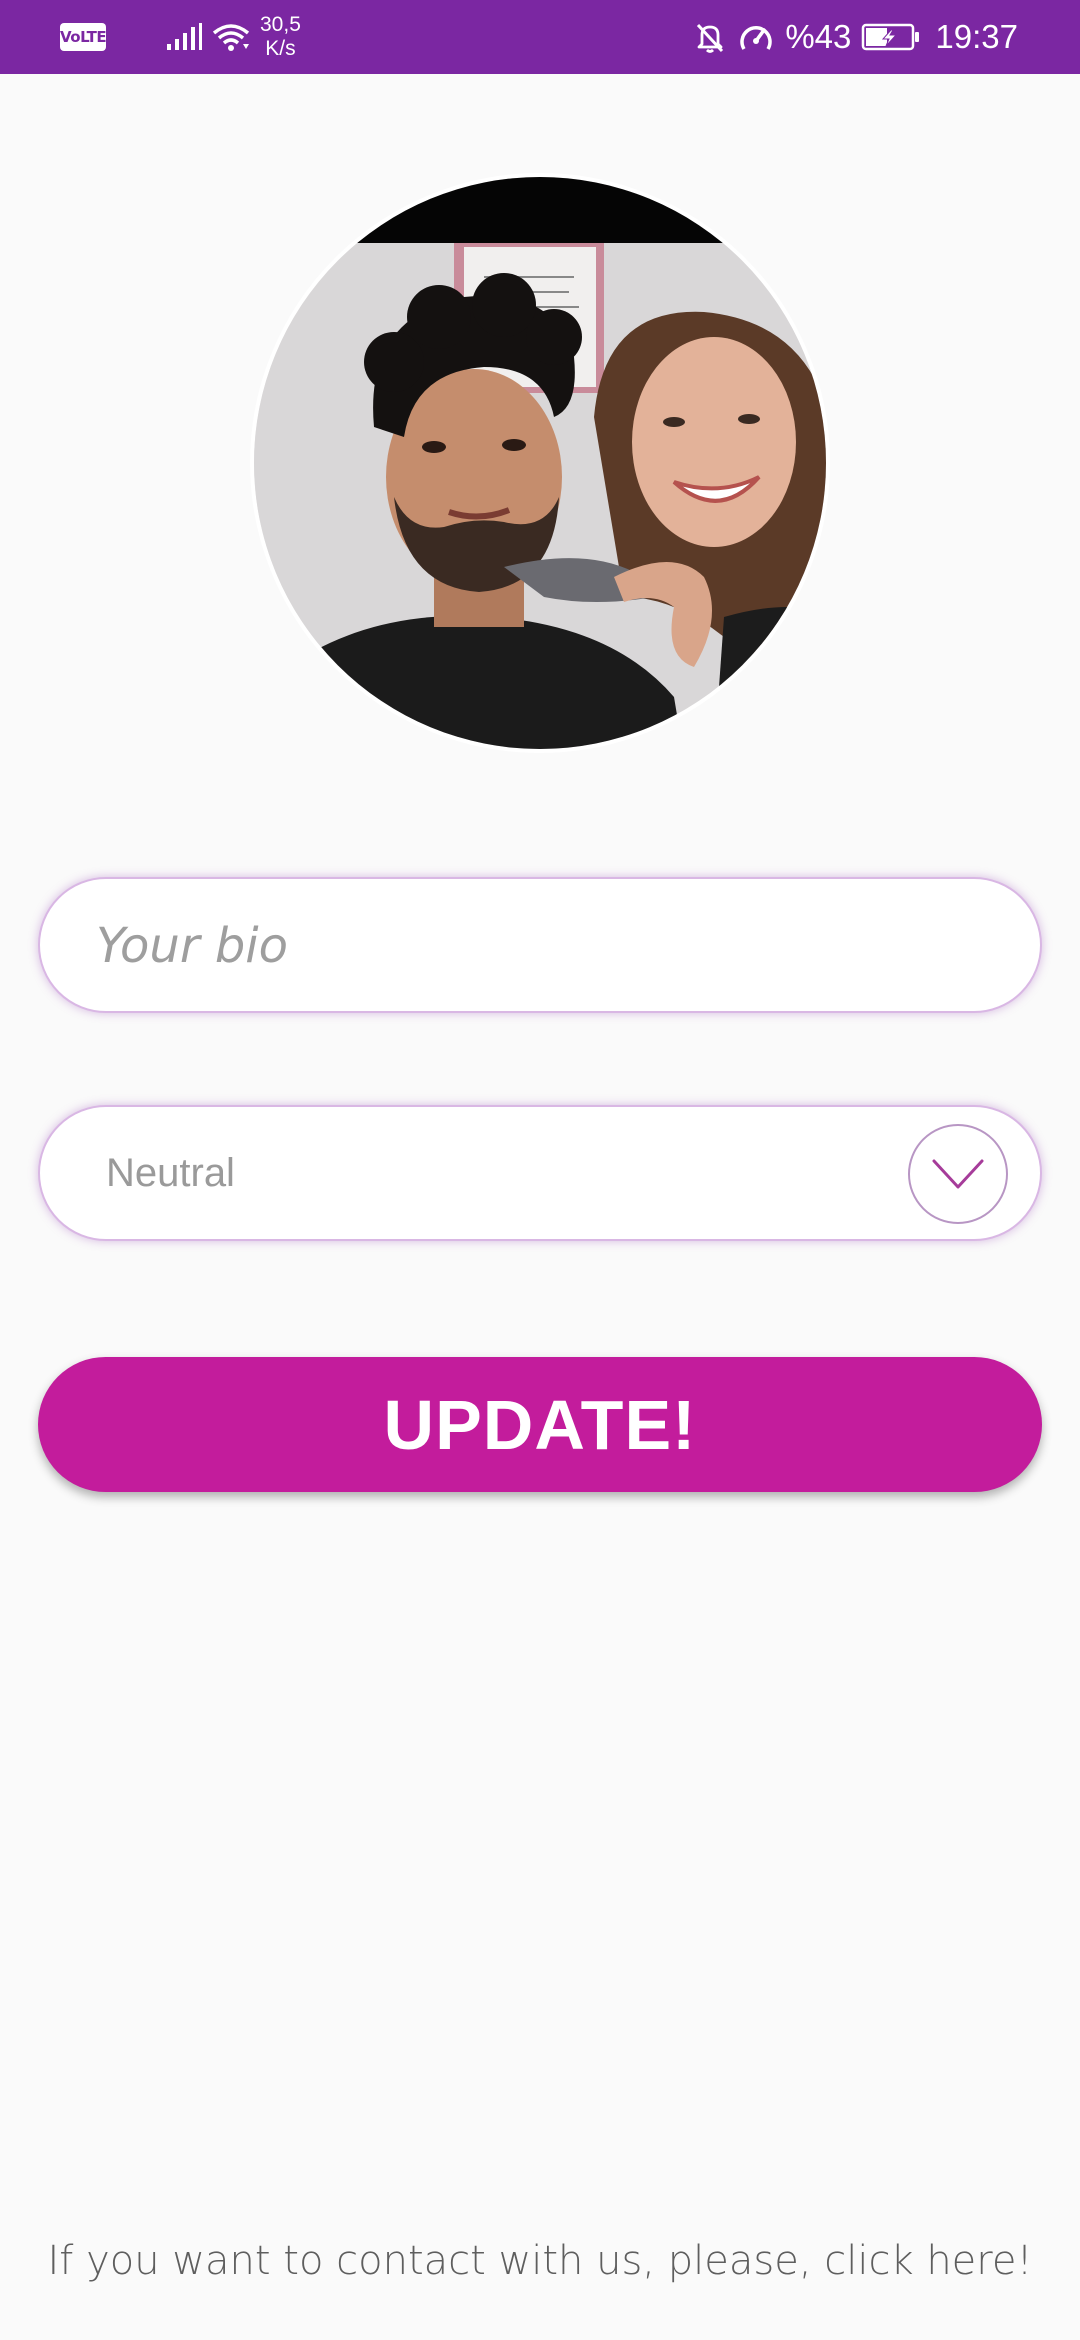 This screenshot has height=2340, width=1080. Describe the element at coordinates (976, 36) in the screenshot. I see `clock: 19:37` at that location.